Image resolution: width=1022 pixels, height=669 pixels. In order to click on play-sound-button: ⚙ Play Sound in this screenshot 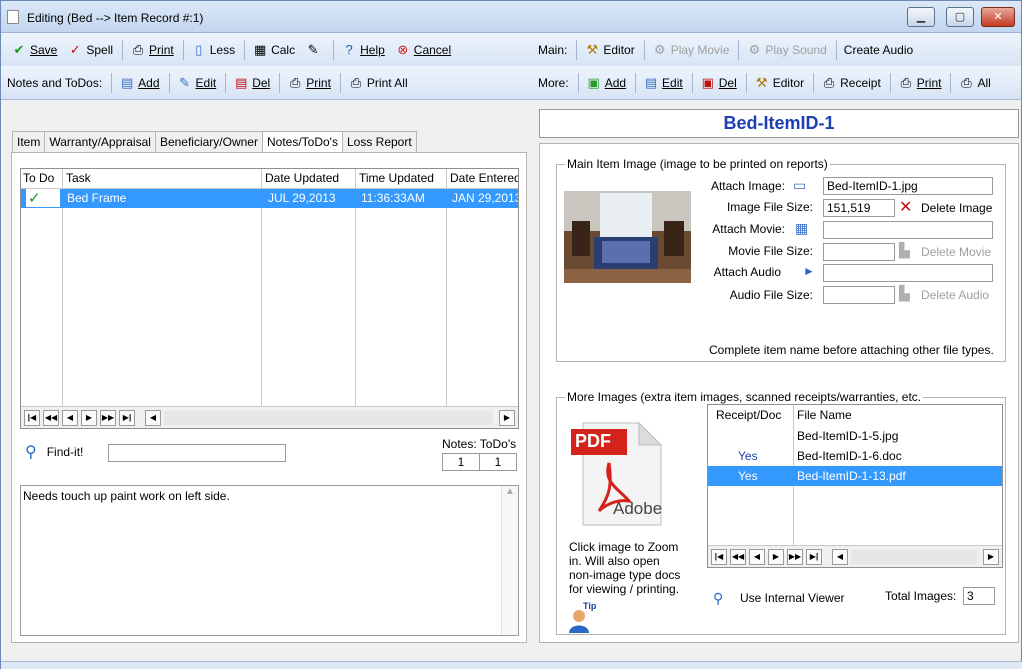, I will do `click(786, 50)`.